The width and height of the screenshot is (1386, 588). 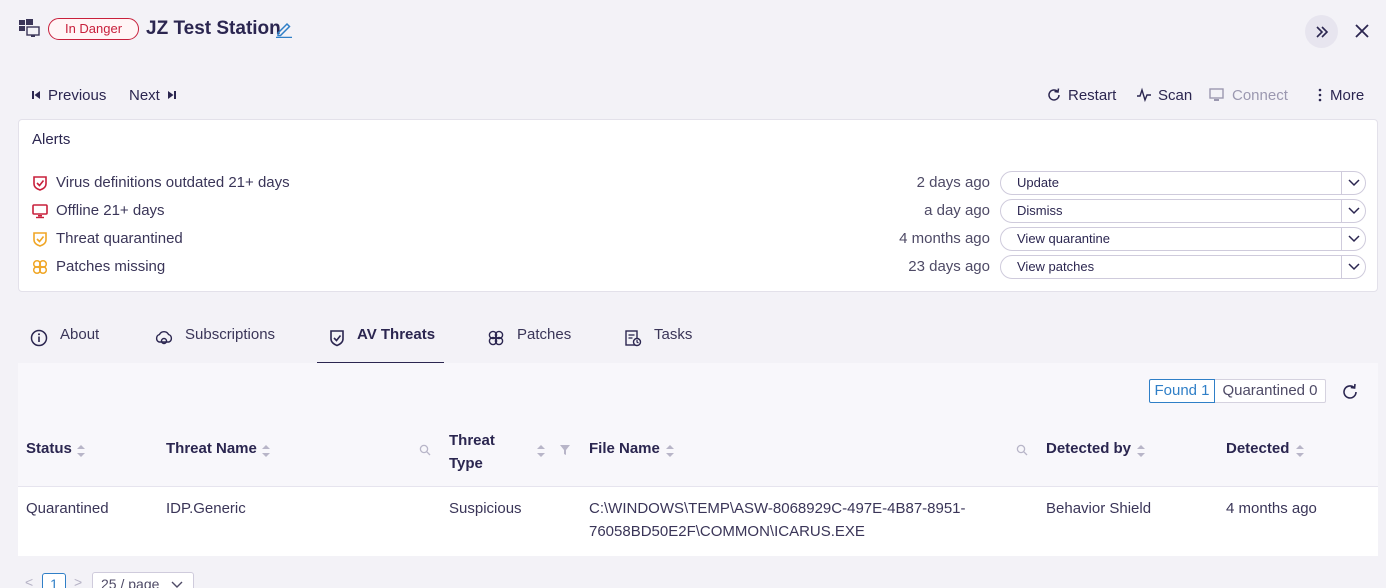 I want to click on subscriptions-icon, so click(x=164, y=338).